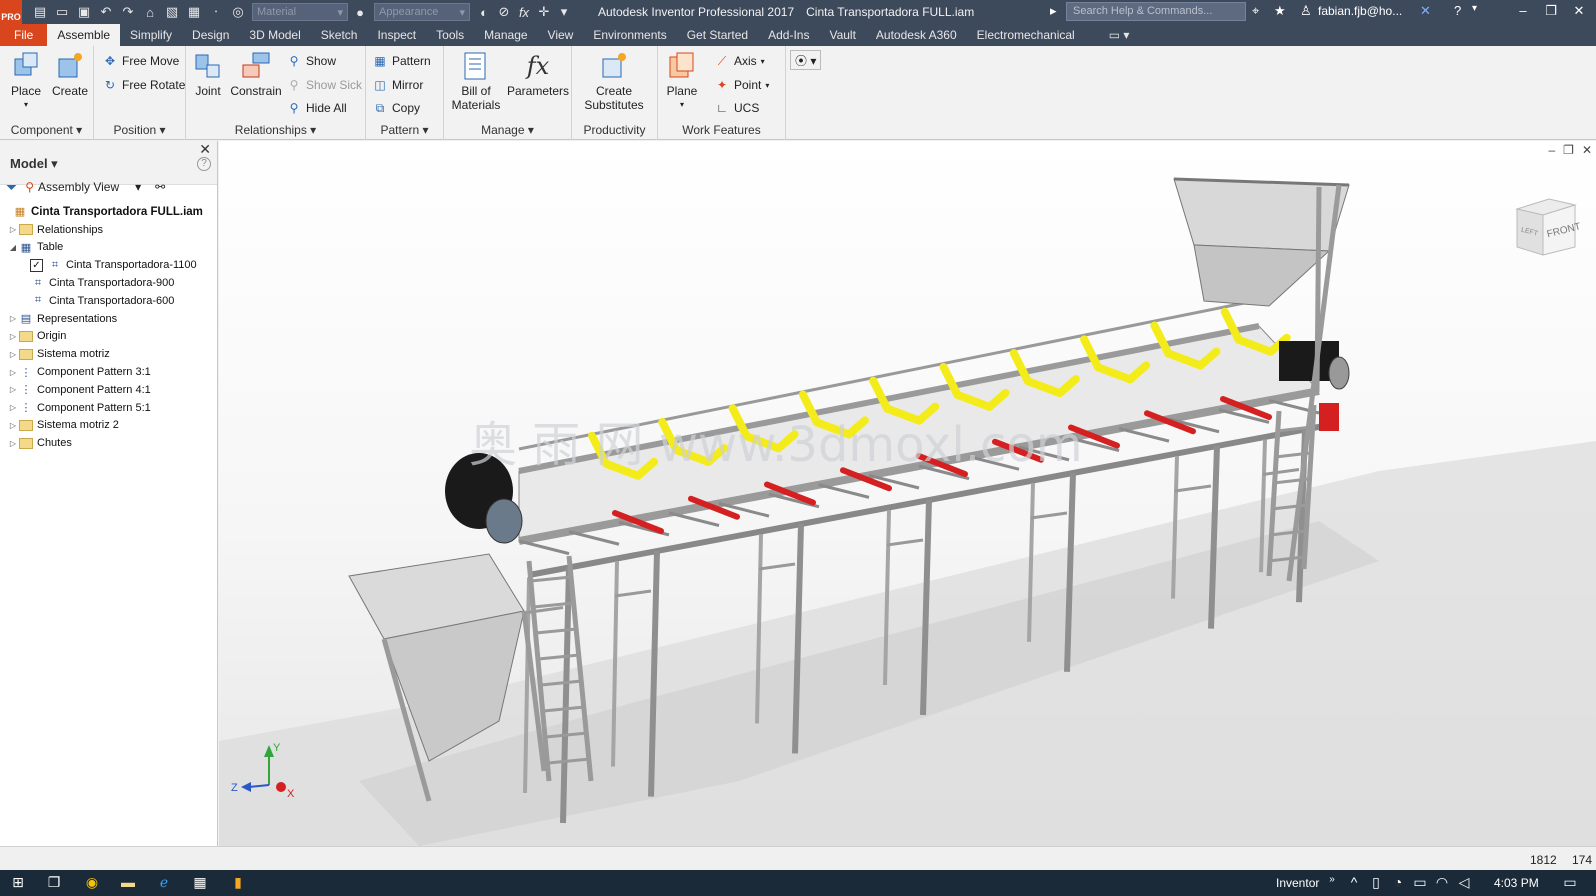  I want to click on update-icon: ◎, so click(238, 12).